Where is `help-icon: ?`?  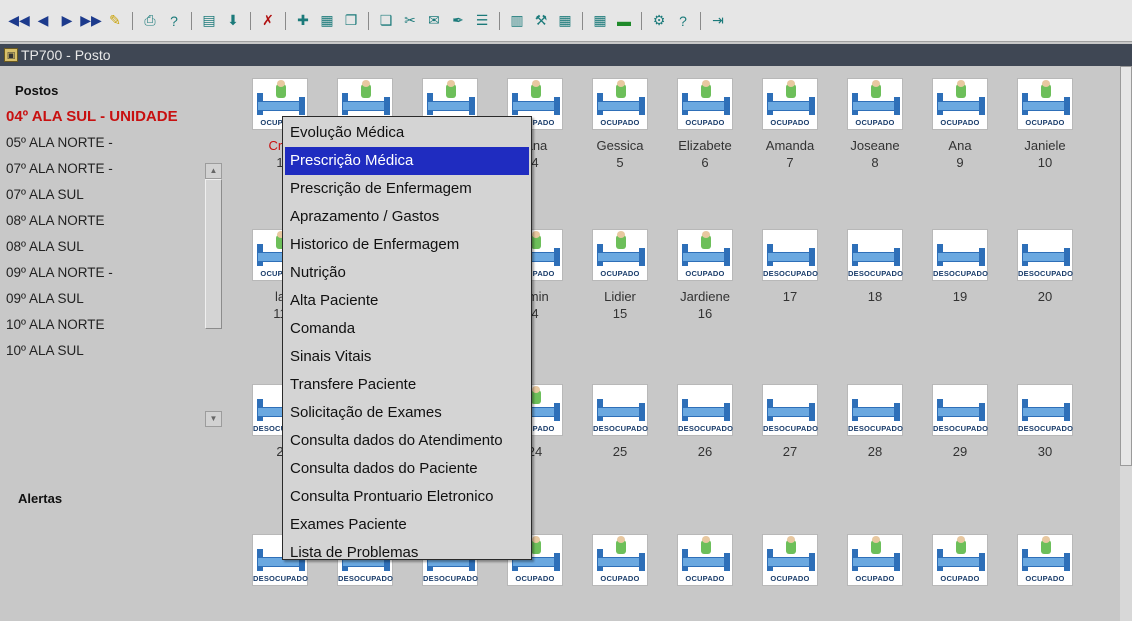 help-icon: ? is located at coordinates (683, 21).